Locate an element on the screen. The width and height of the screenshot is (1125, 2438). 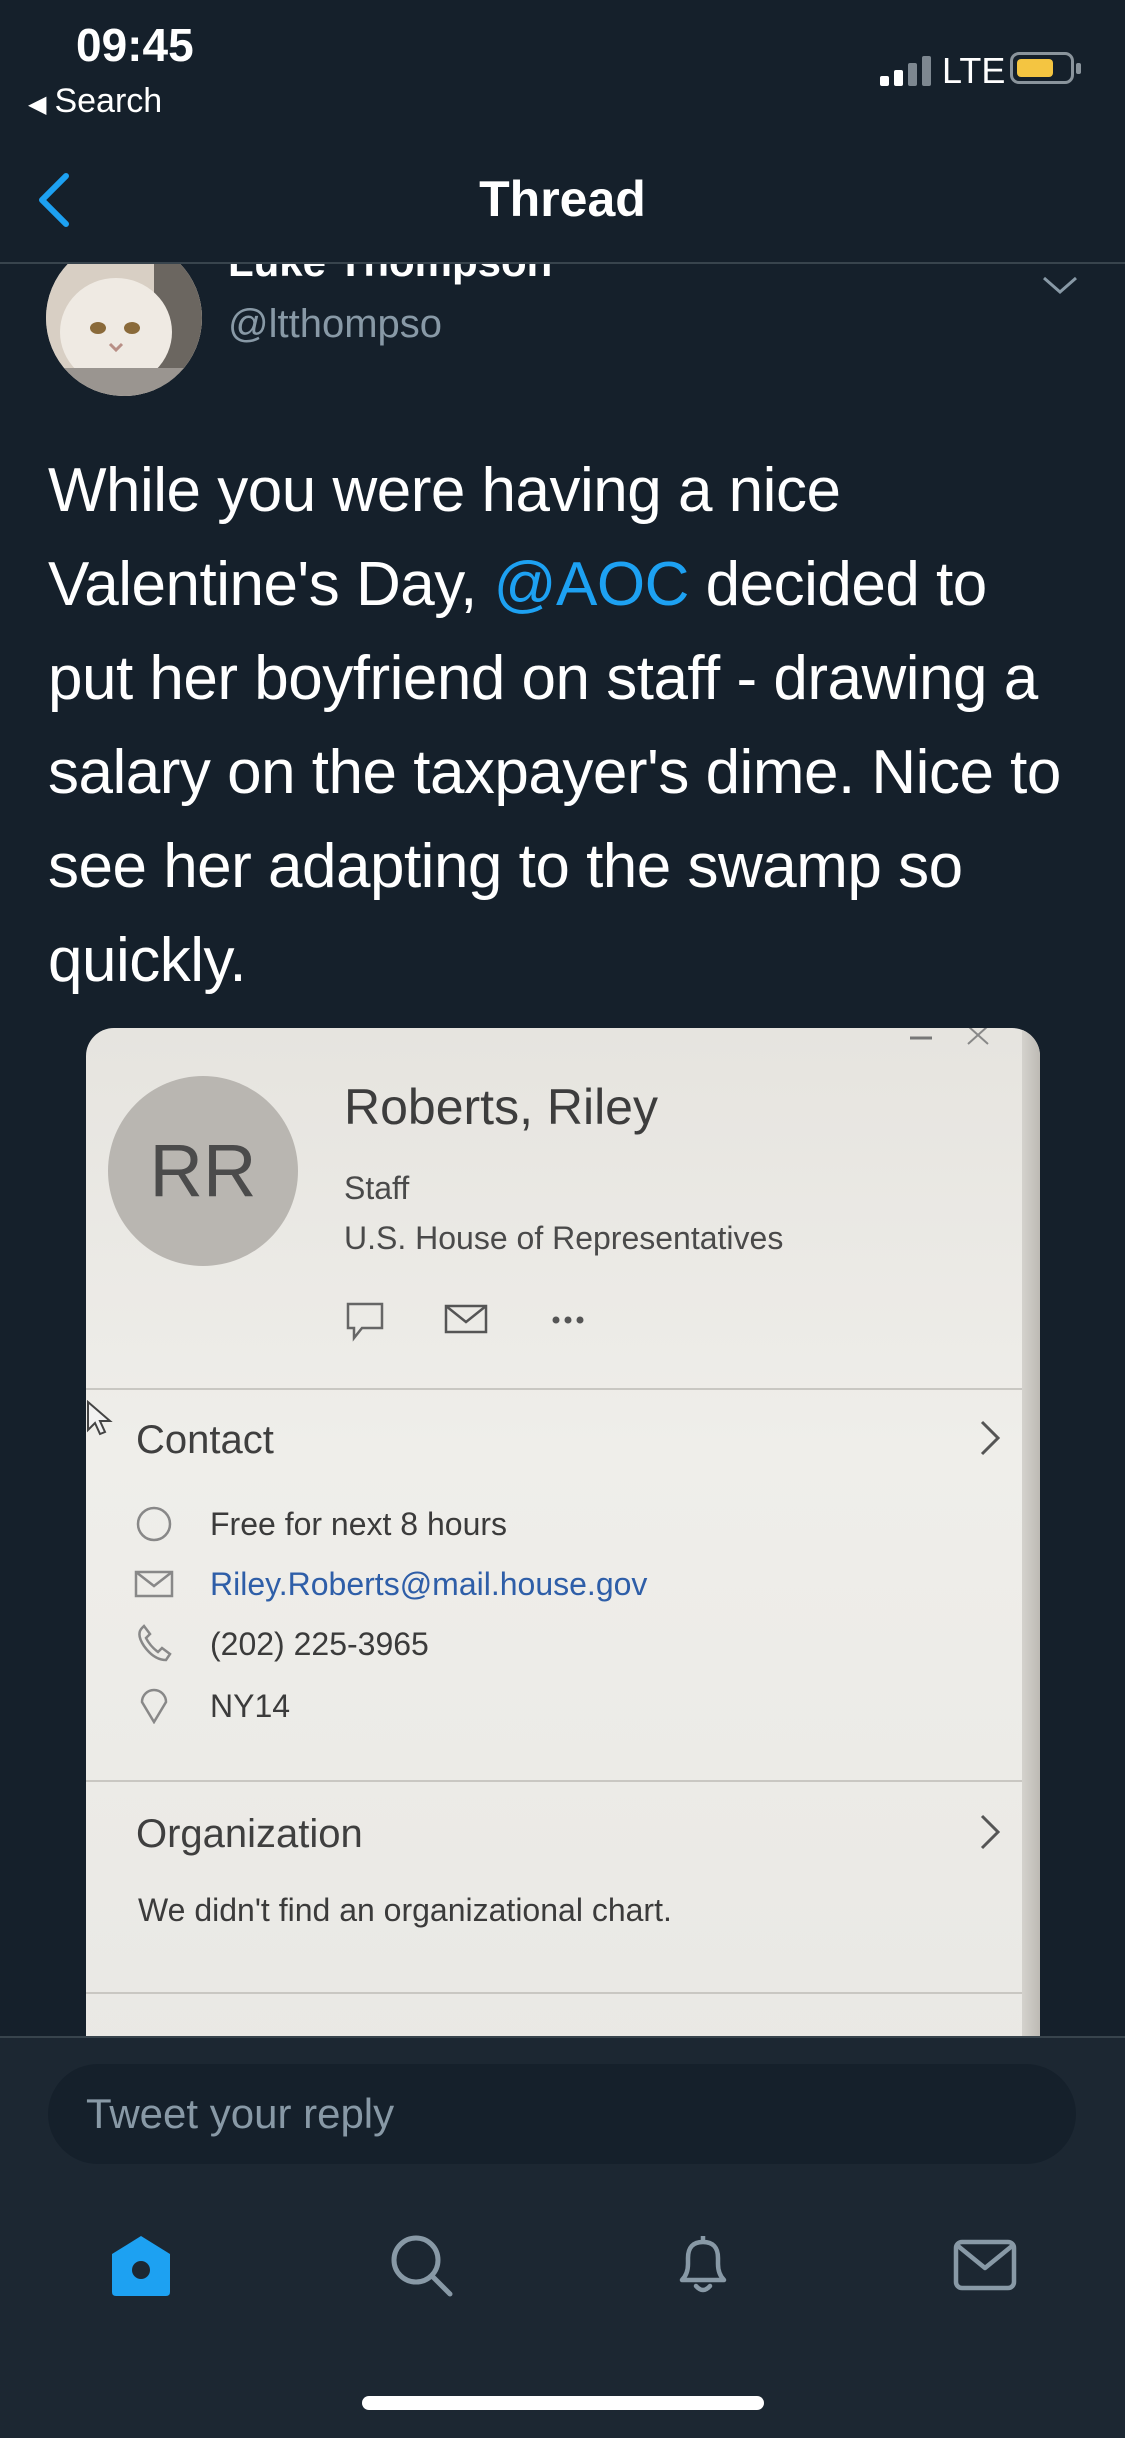
presence-status: Free for next 8 hours is located at coordinates (359, 1524).